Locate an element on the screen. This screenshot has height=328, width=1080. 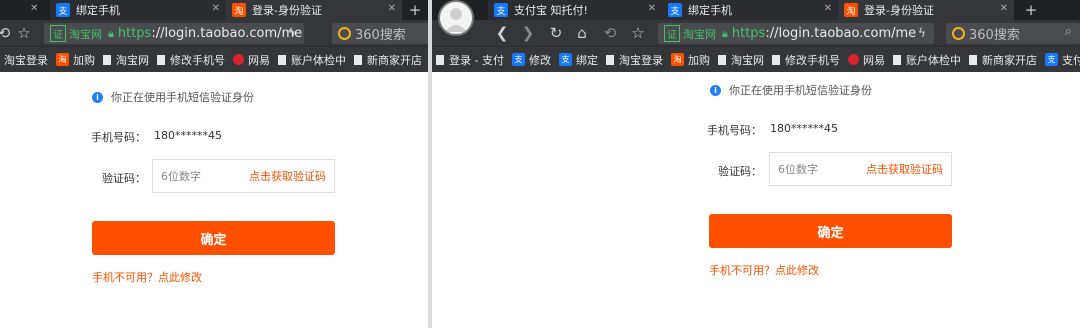
lock-icon: 🔒︎ is located at coordinates (725, 33).